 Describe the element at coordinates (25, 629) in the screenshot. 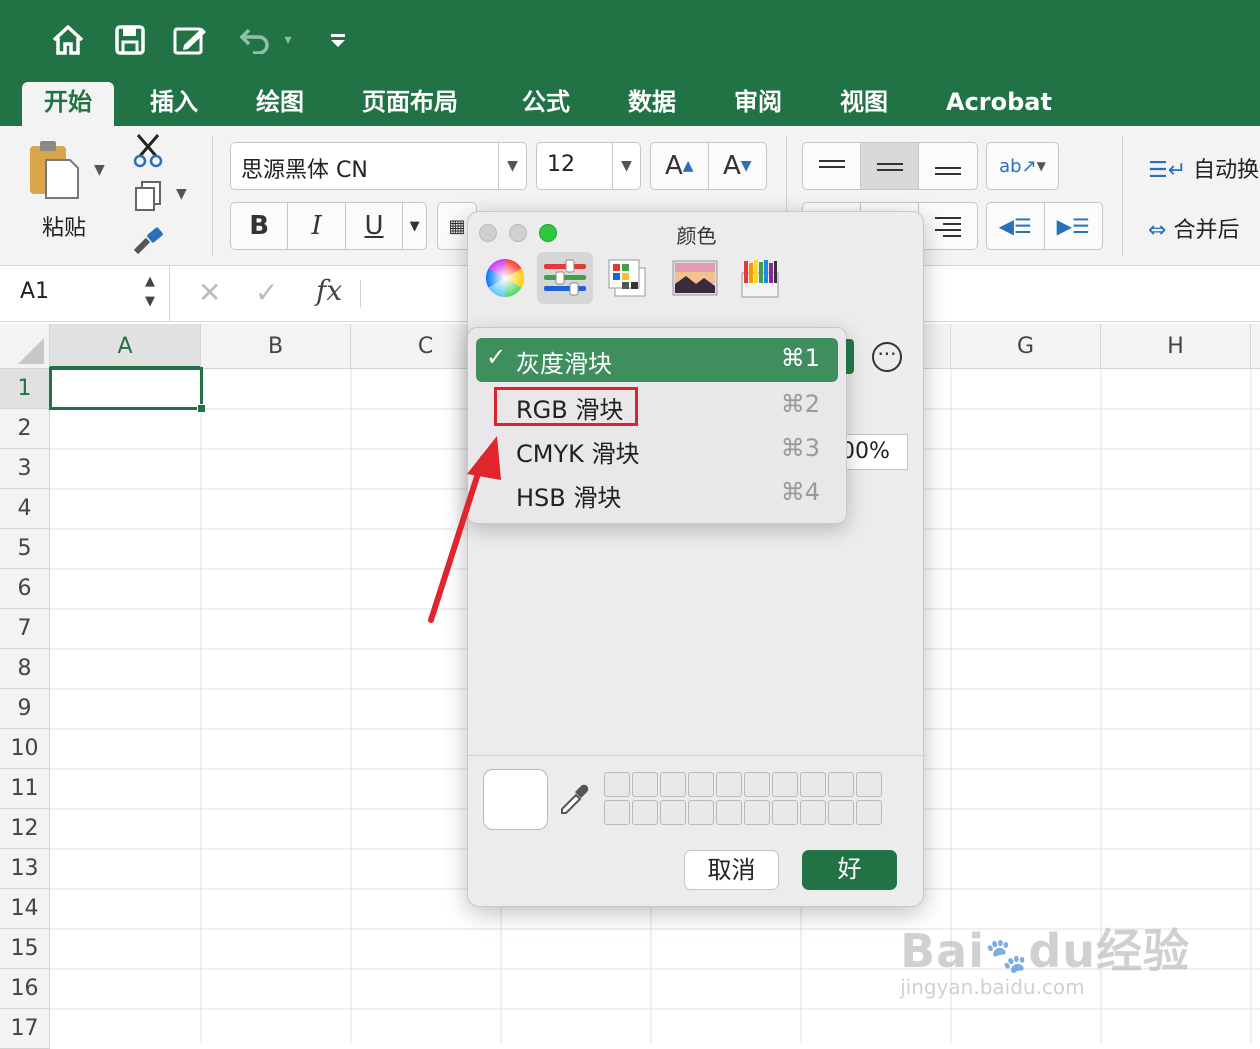

I see `row-header-7: 7` at that location.